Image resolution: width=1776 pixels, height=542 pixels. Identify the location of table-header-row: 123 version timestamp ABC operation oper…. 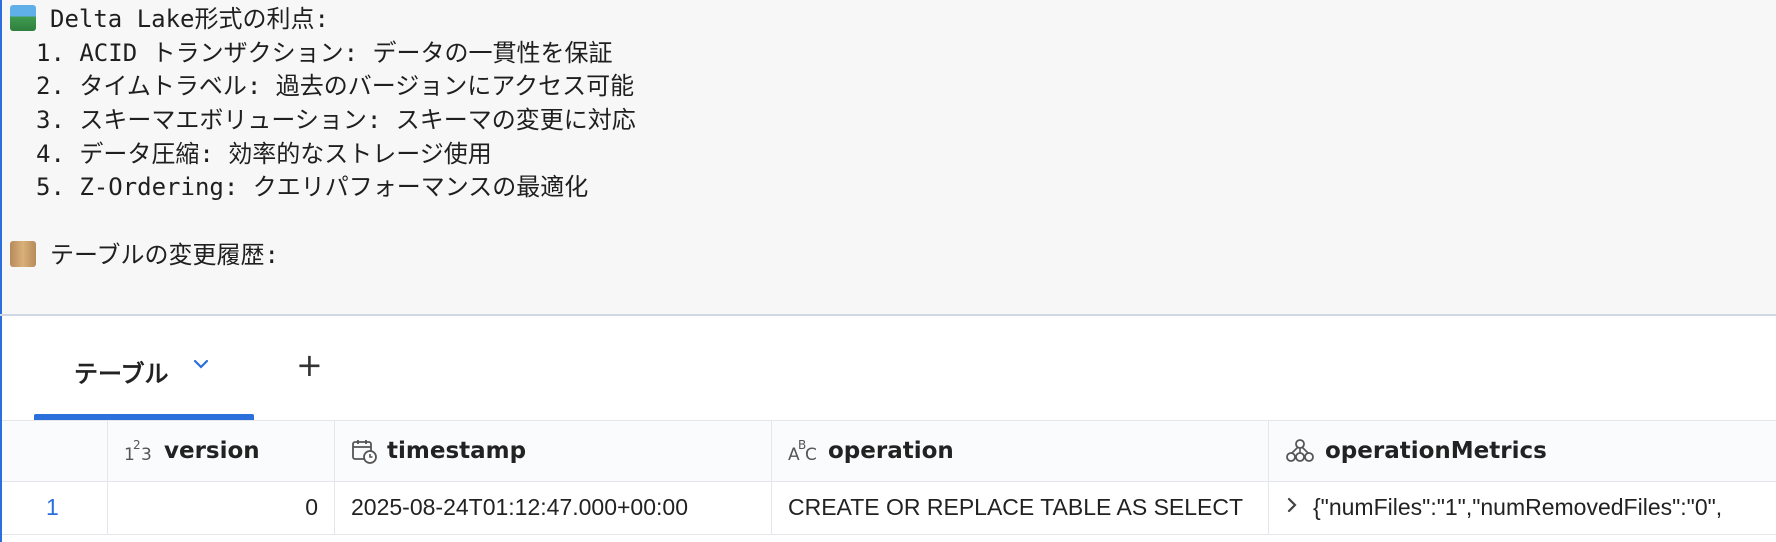
(889, 451).